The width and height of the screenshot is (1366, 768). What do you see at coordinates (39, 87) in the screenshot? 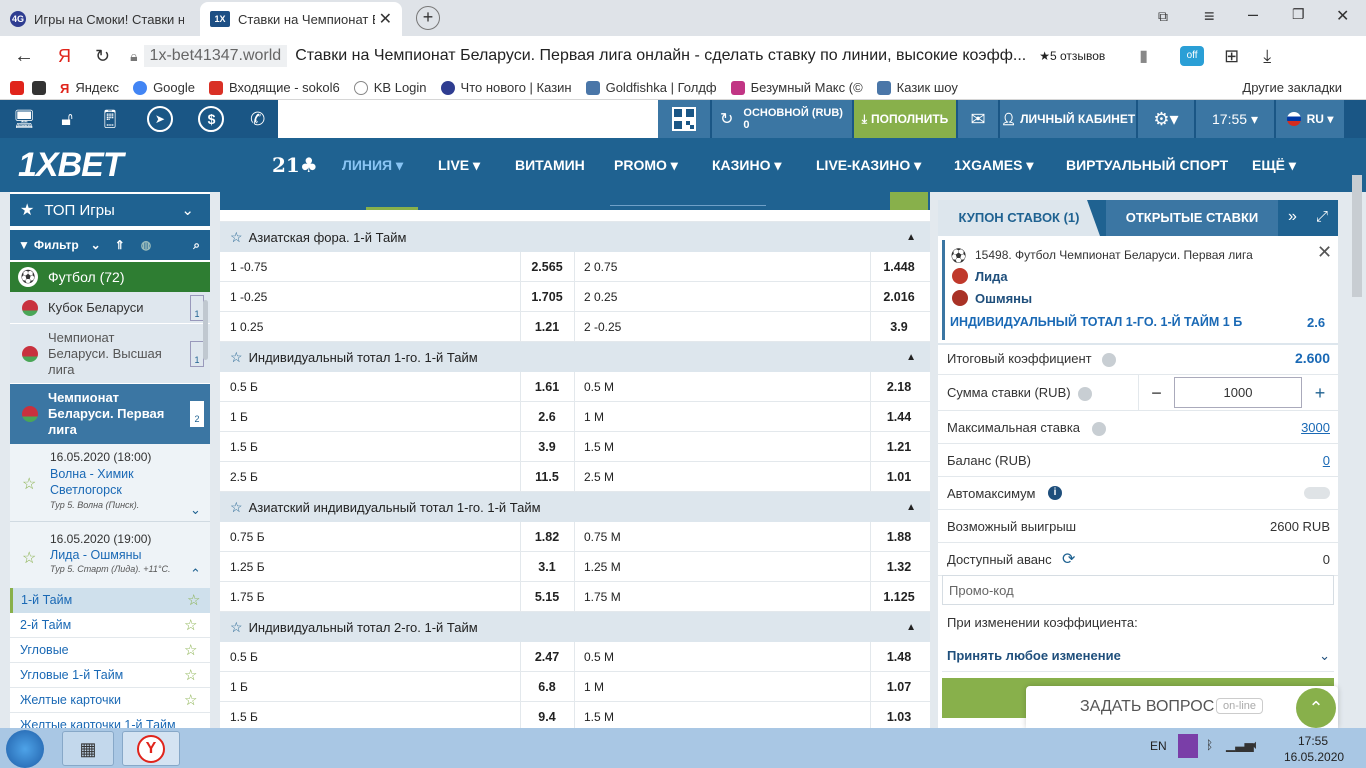
I see `app-icon` at bounding box center [39, 87].